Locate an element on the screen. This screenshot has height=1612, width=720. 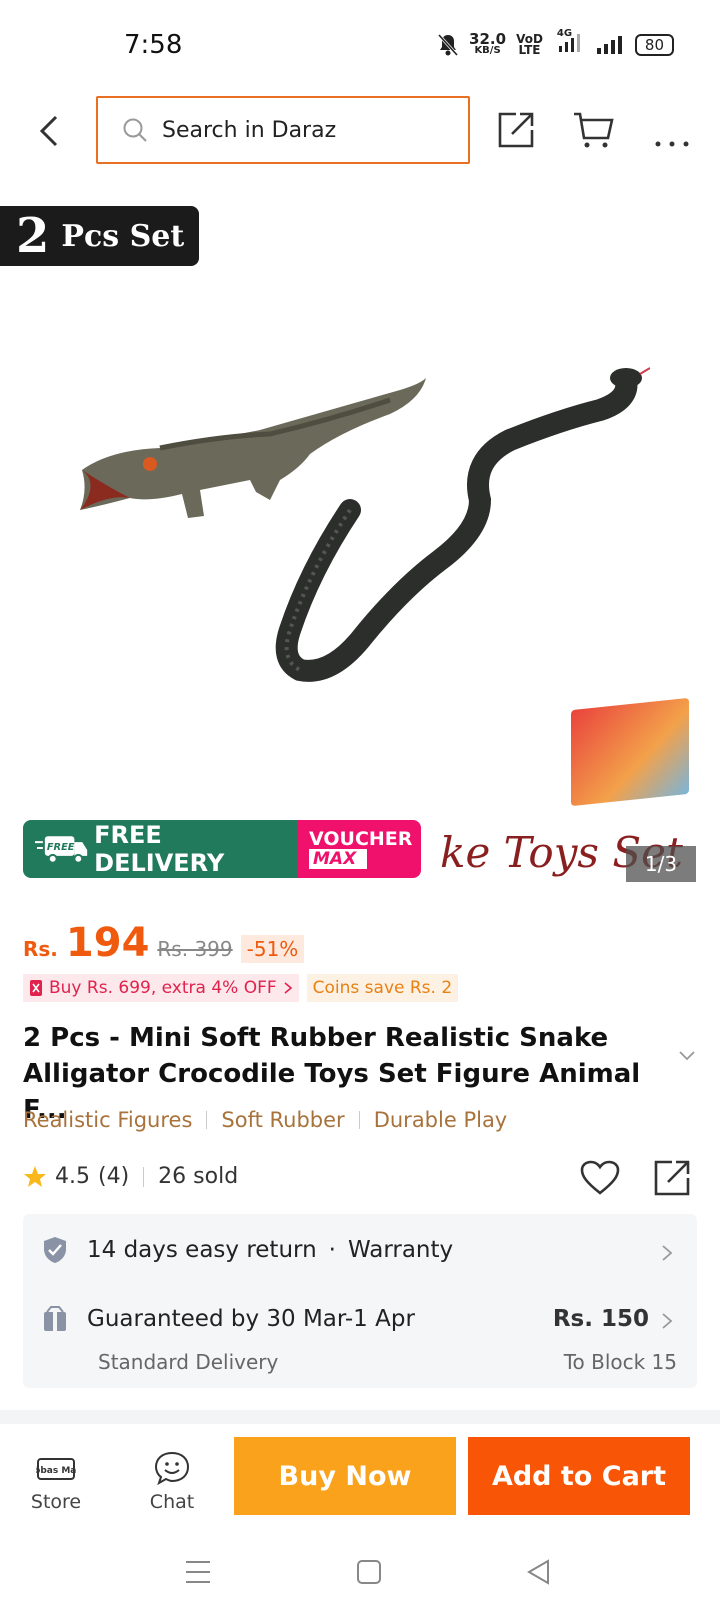
status-bar: 7:58 32.0 KB/S VoD LTE 4G 80 is located at coordinates (360, 45).